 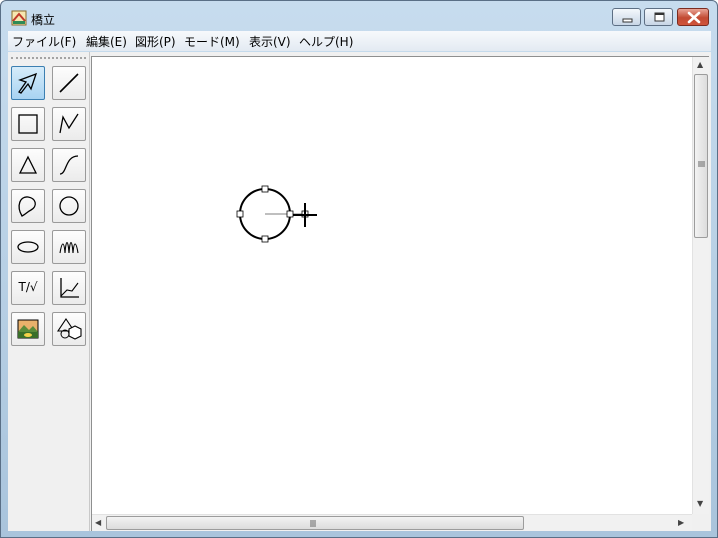 I want to click on close-button, so click(x=693, y=17).